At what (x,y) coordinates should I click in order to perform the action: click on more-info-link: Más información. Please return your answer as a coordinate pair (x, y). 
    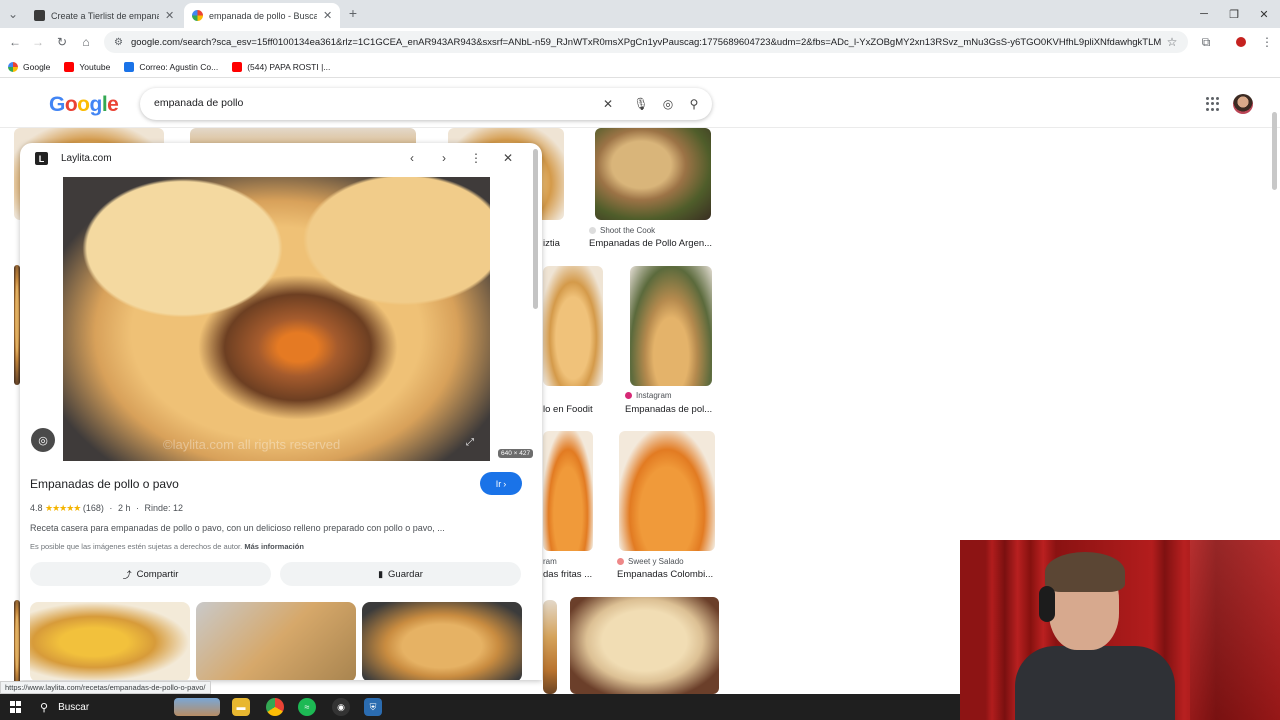
    Looking at the image, I should click on (274, 546).